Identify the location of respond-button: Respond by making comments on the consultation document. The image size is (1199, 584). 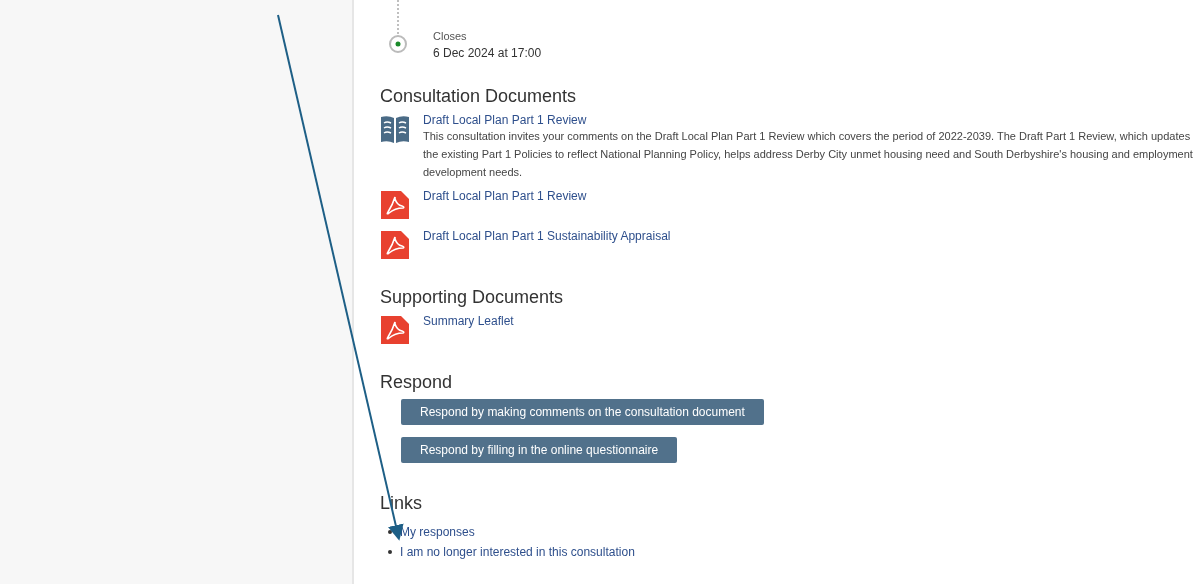
(582, 412).